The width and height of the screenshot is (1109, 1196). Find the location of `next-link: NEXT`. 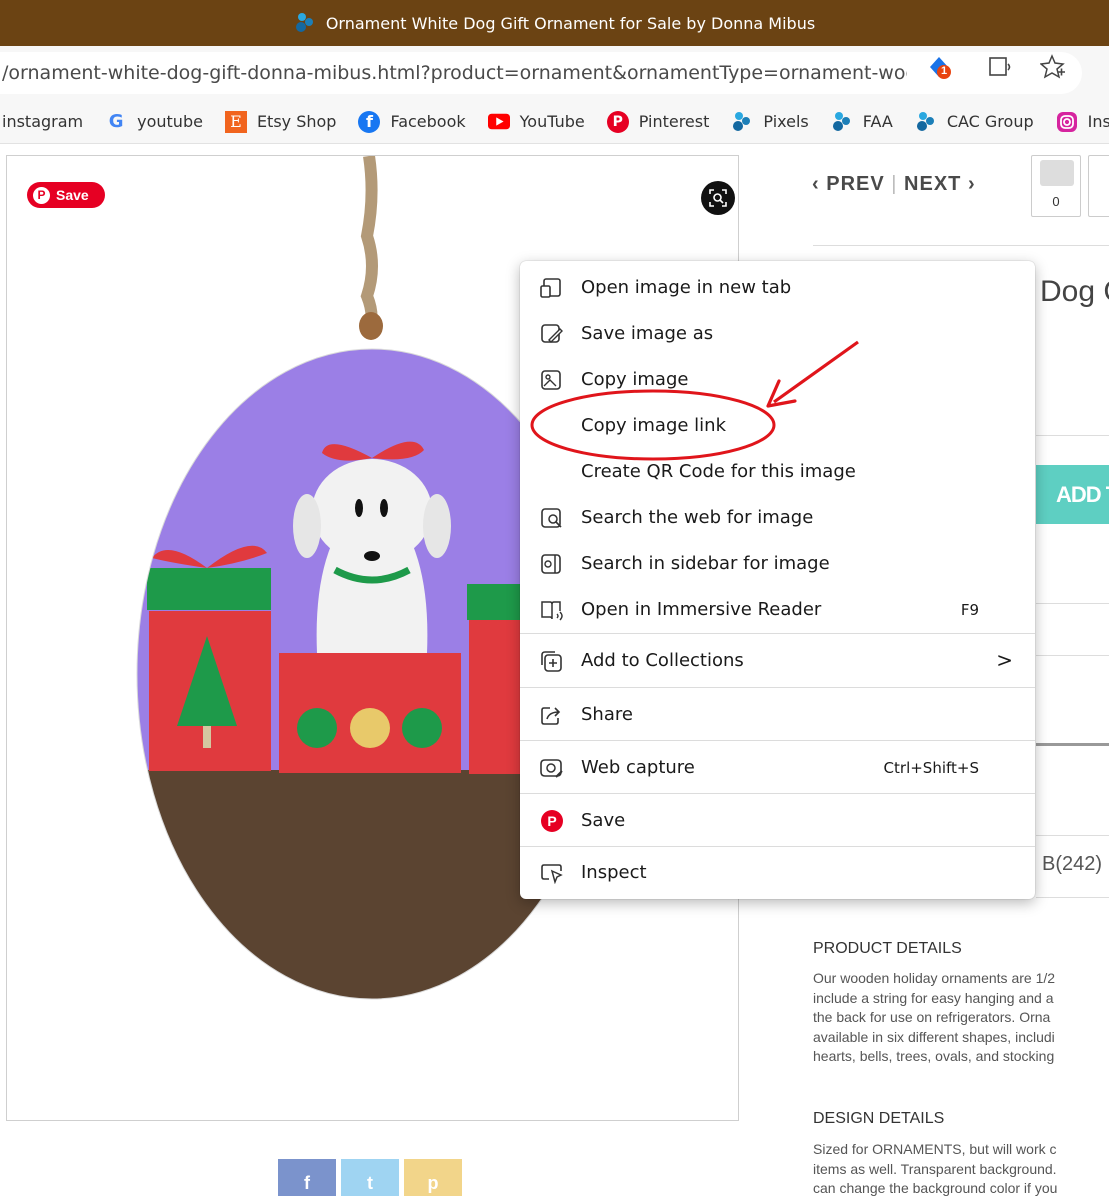

next-link: NEXT is located at coordinates (932, 184).